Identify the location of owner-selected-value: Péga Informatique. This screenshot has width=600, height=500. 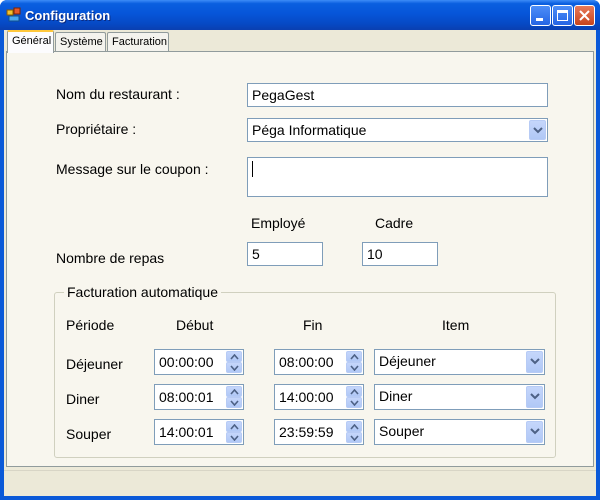
(309, 130).